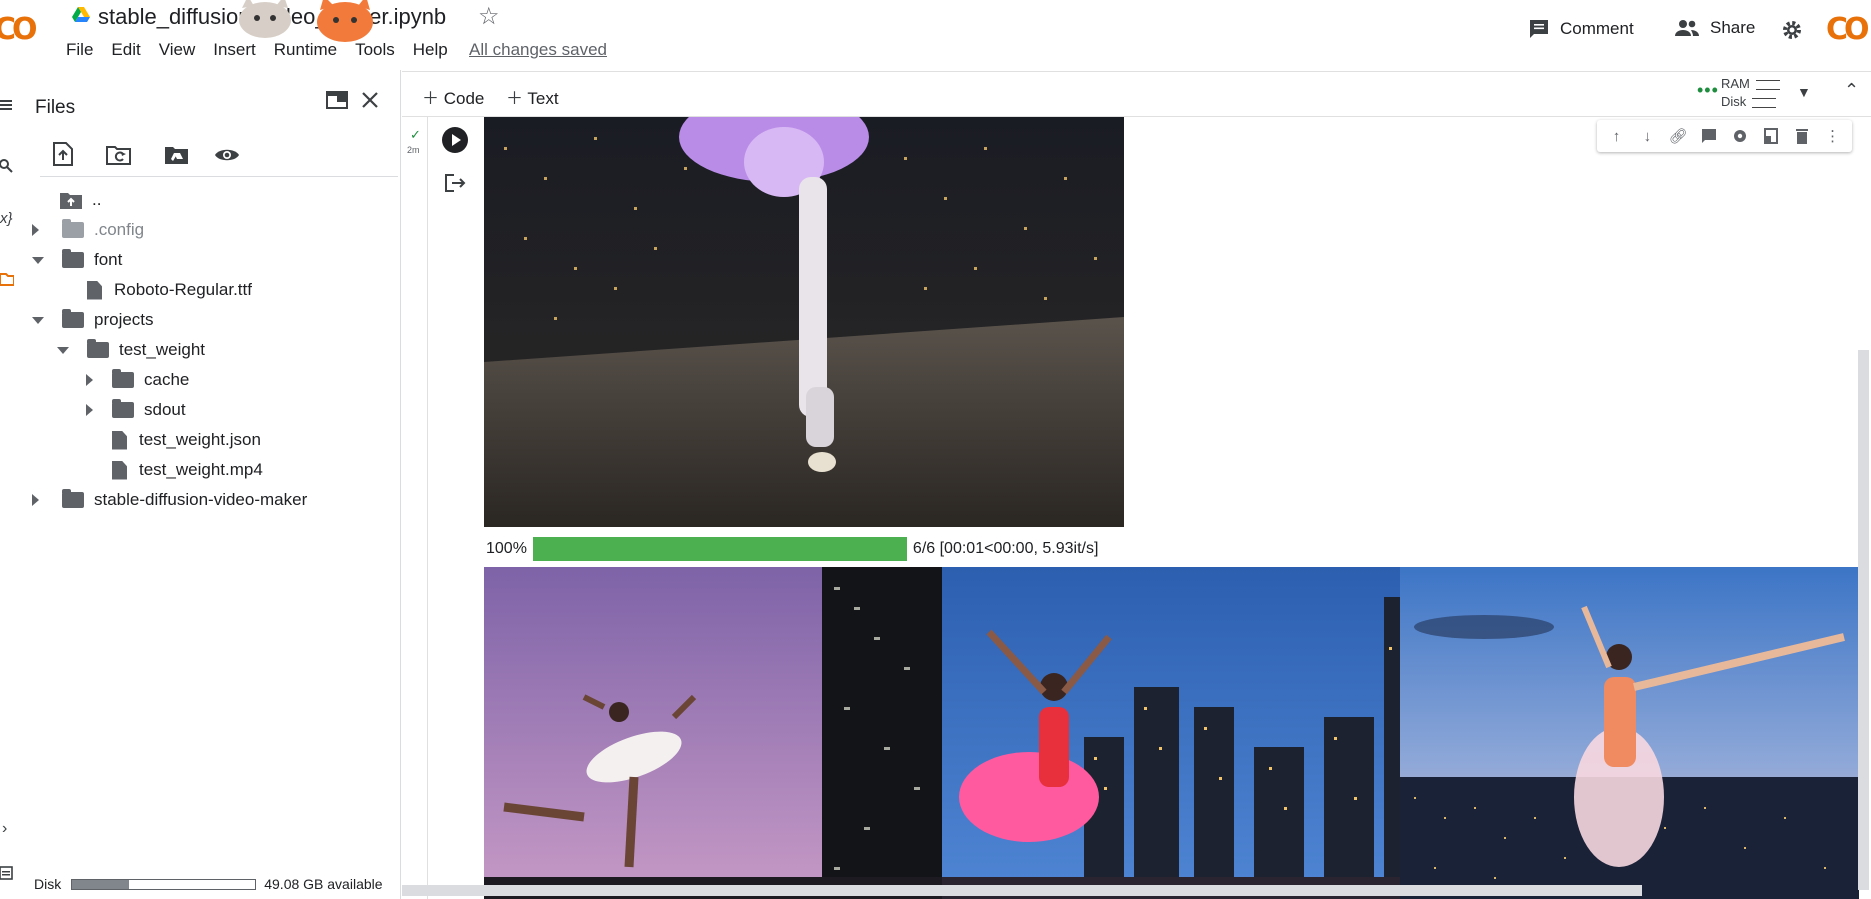  What do you see at coordinates (1804, 92) in the screenshot?
I see `resources-dropdown-icon: ▼` at bounding box center [1804, 92].